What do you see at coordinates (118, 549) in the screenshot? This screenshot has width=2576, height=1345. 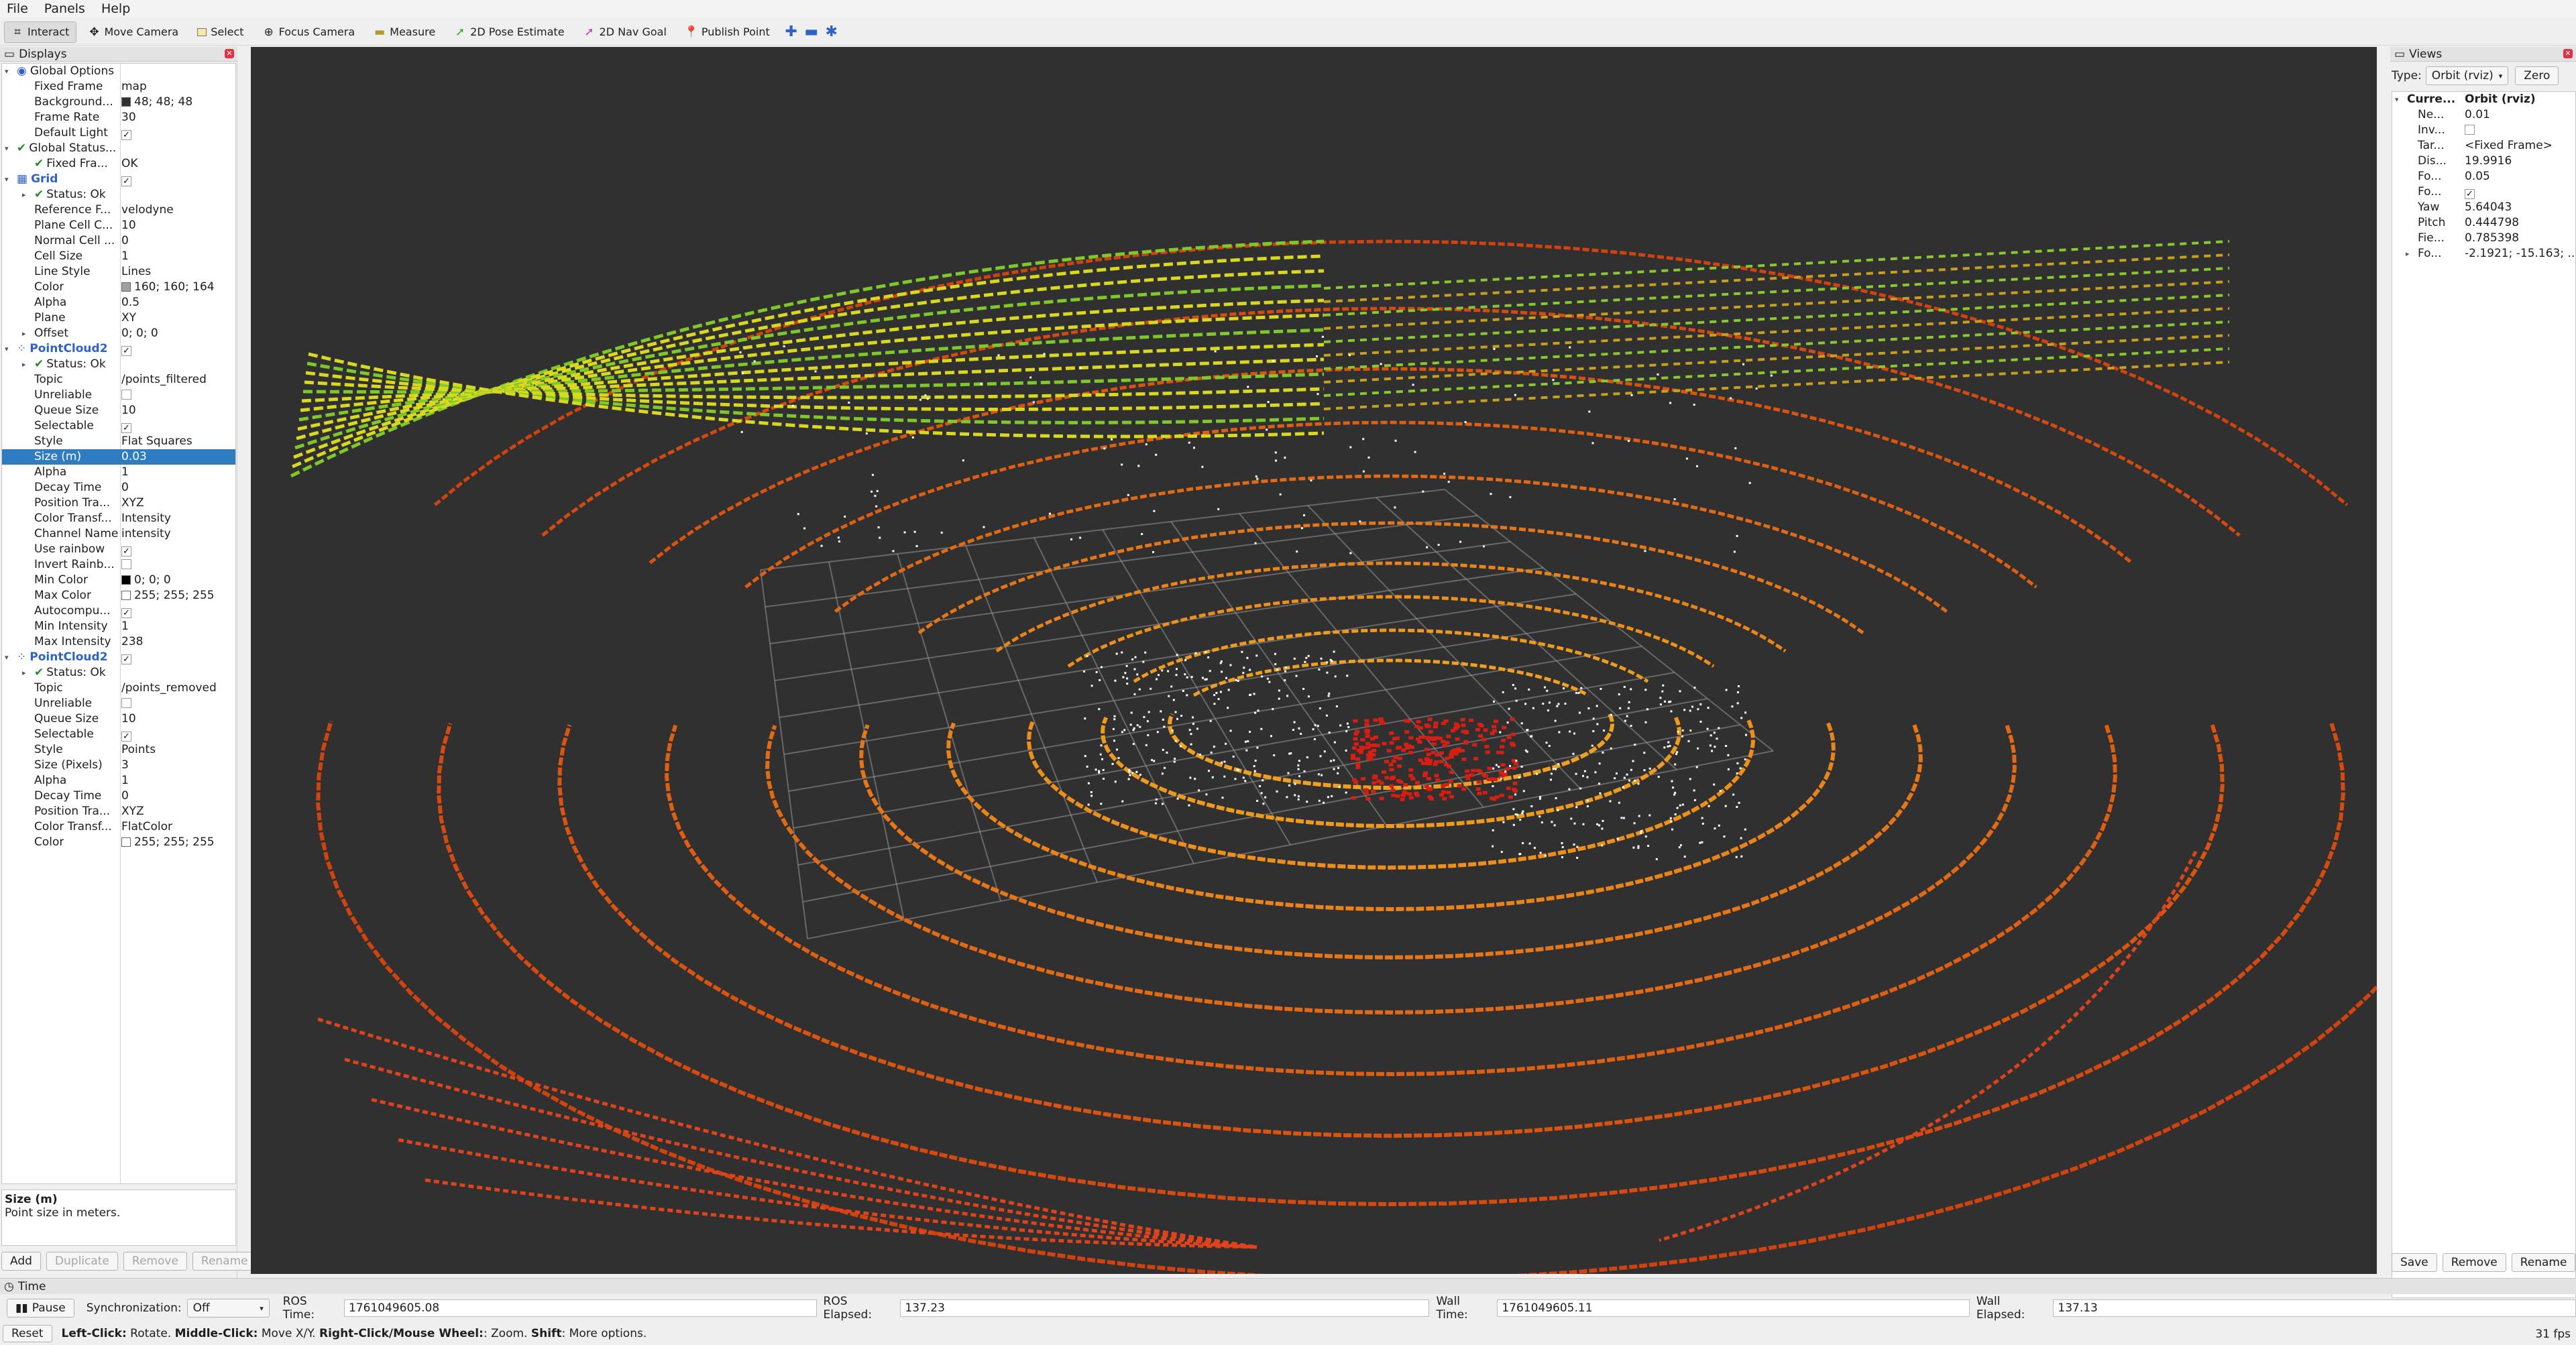 I see `display-property-row: Use rainbow ✓` at bounding box center [118, 549].